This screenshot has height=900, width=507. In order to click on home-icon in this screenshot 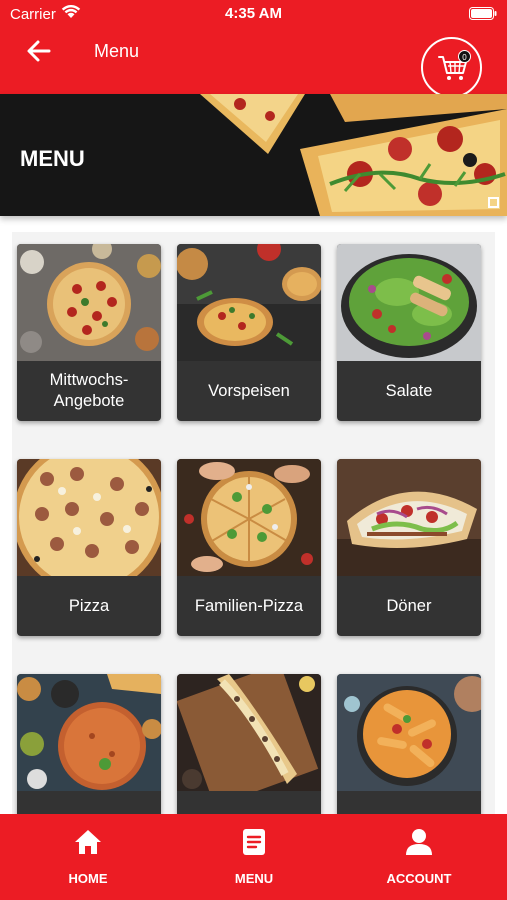, I will do `click(88, 842)`.